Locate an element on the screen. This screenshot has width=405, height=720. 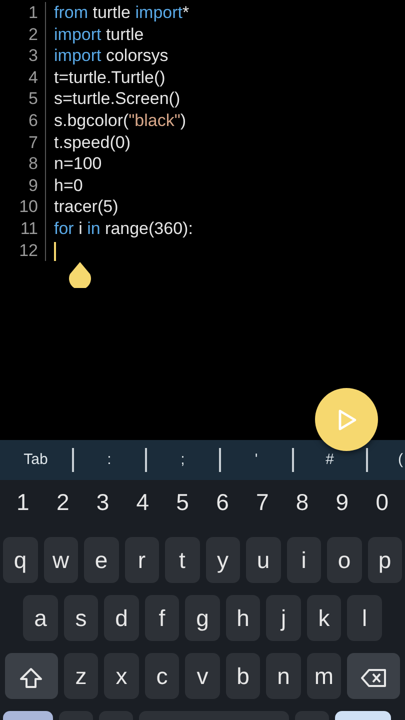
keyboard-key: e is located at coordinates (101, 560).